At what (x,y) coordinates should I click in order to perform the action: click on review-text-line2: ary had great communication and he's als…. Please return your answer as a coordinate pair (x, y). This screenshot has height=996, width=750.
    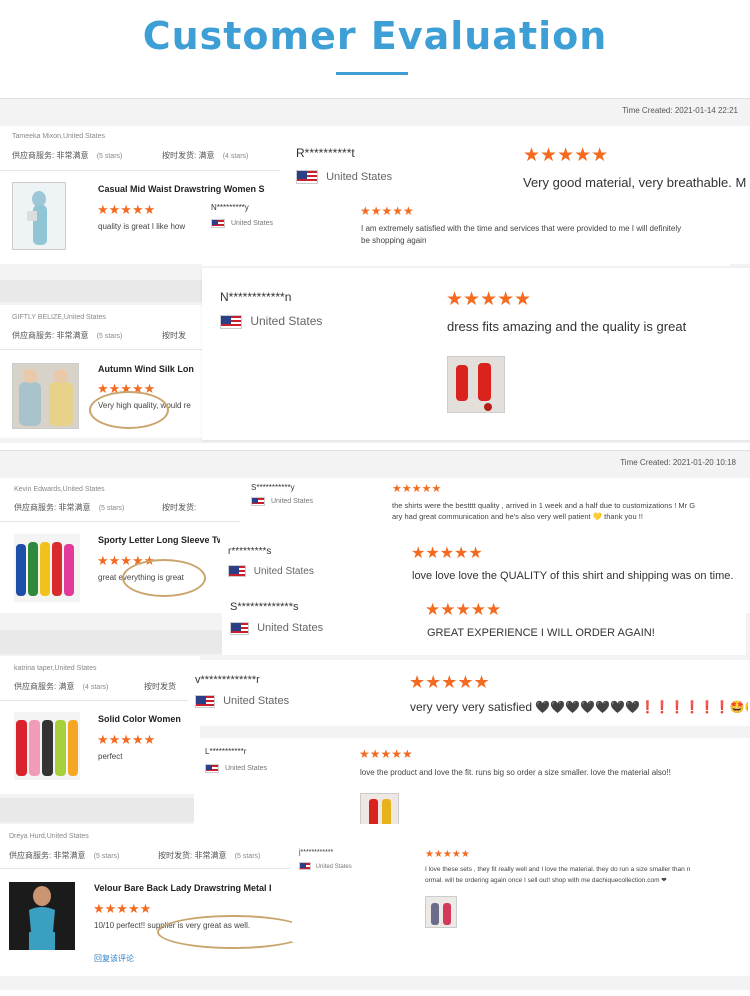
    Looking at the image, I should click on (517, 516).